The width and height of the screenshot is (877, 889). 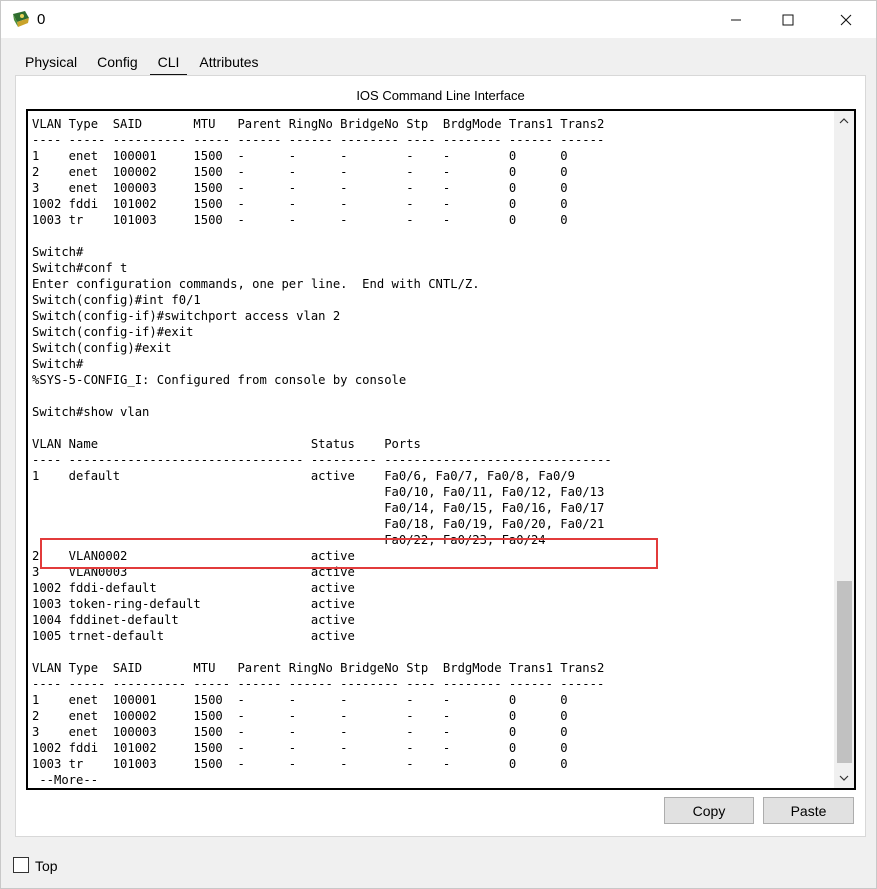 I want to click on chevron-up-icon, so click(x=844, y=121).